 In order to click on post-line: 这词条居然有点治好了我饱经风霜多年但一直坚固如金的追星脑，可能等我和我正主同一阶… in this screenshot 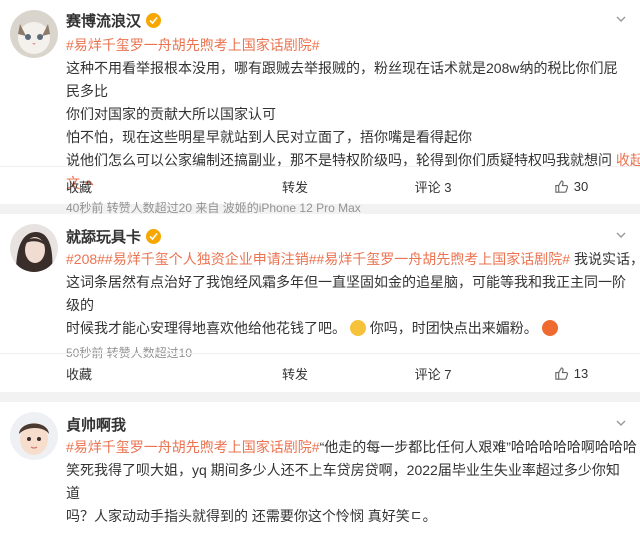, I will do `click(346, 293)`.